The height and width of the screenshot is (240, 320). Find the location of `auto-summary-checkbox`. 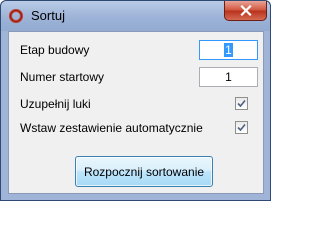

auto-summary-checkbox is located at coordinates (241, 127).